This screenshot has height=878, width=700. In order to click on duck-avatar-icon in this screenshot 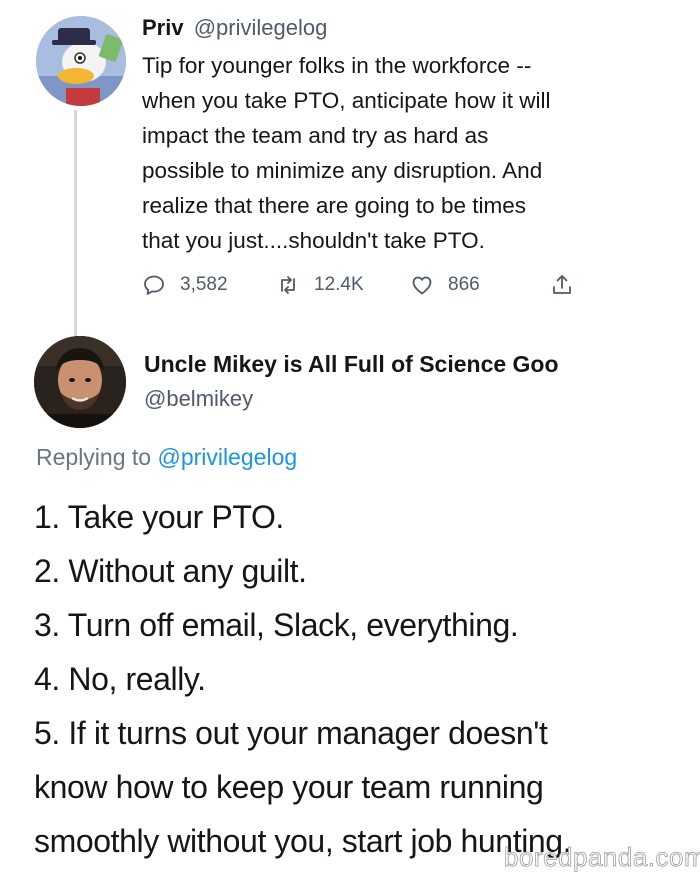, I will do `click(81, 61)`.